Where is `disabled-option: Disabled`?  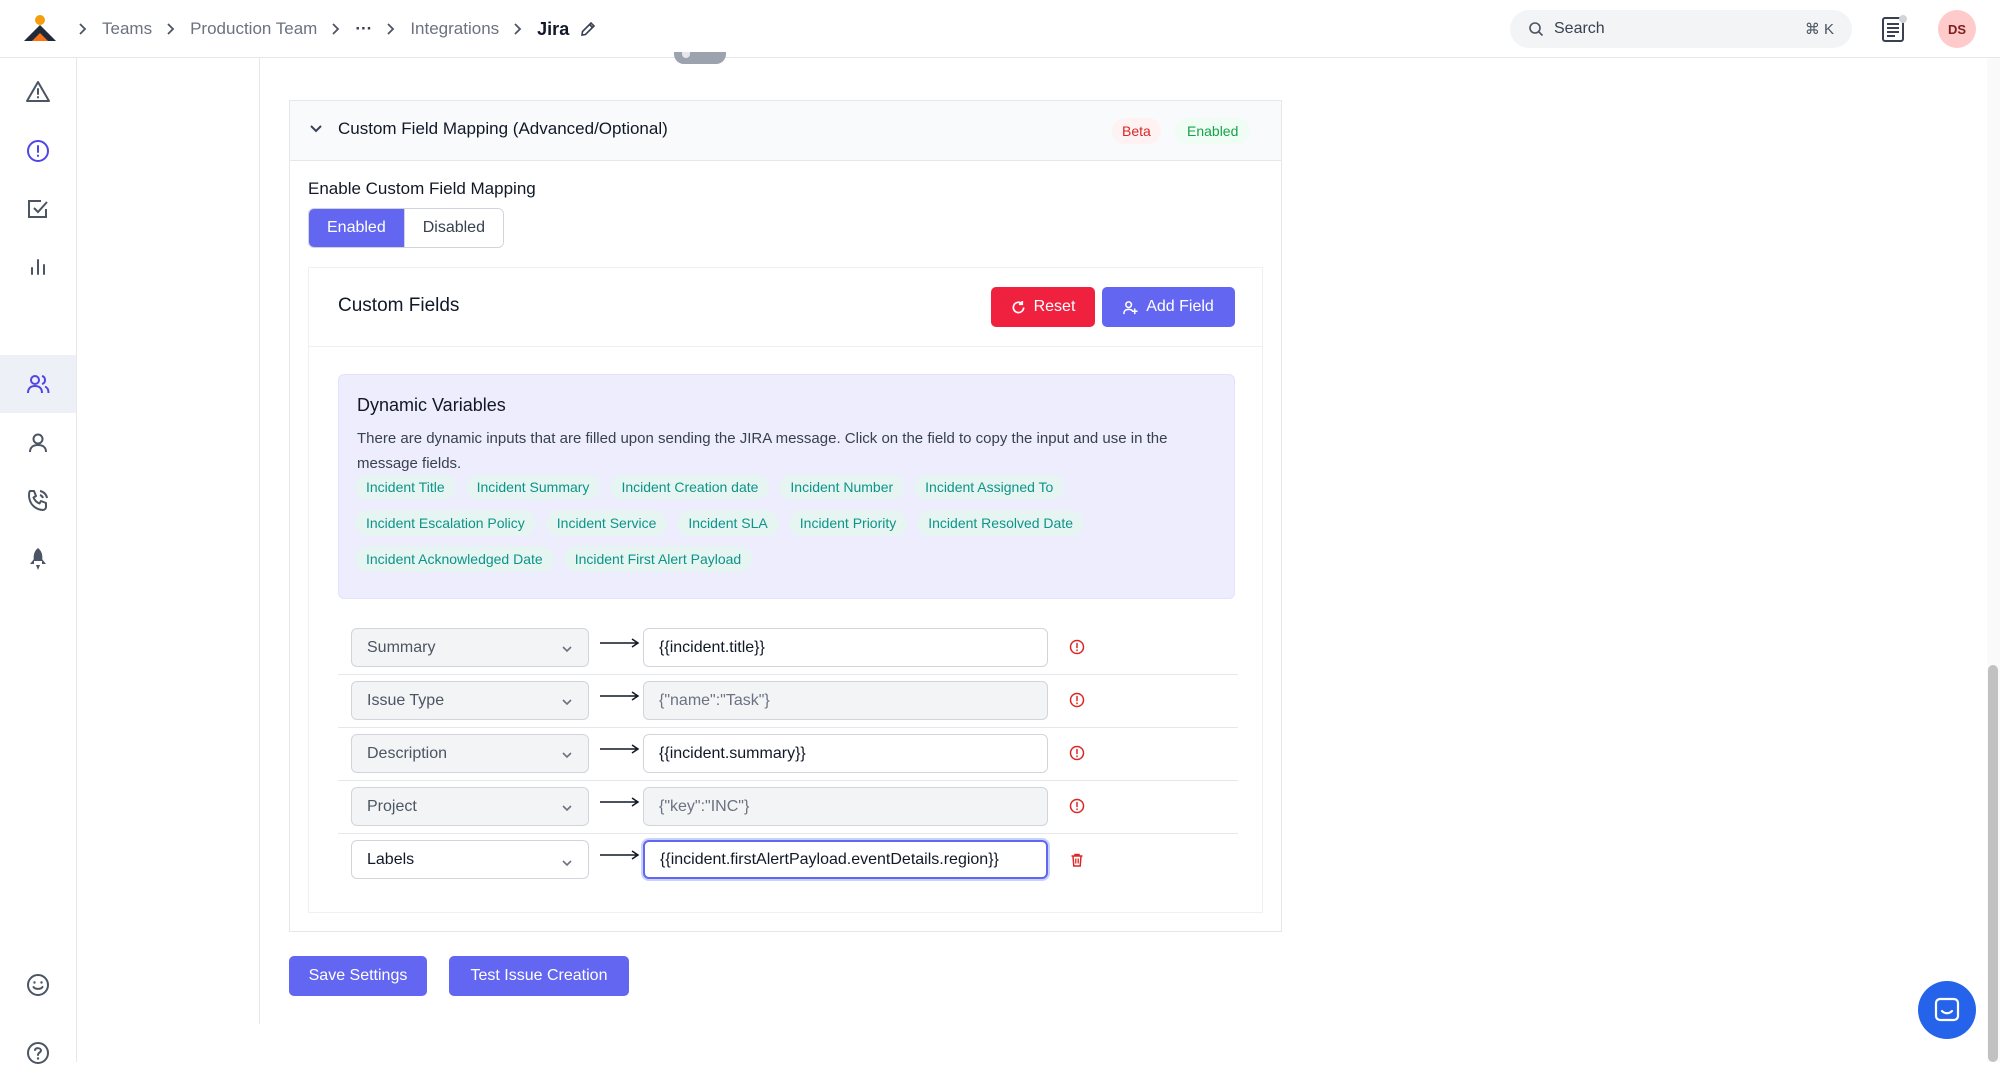 disabled-option: Disabled is located at coordinates (453, 228).